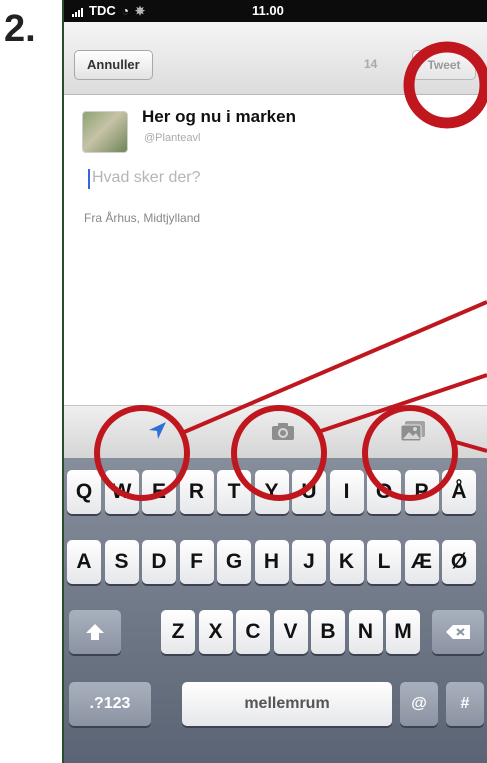 The image size is (487, 763). I want to click on key-t: T, so click(234, 492).